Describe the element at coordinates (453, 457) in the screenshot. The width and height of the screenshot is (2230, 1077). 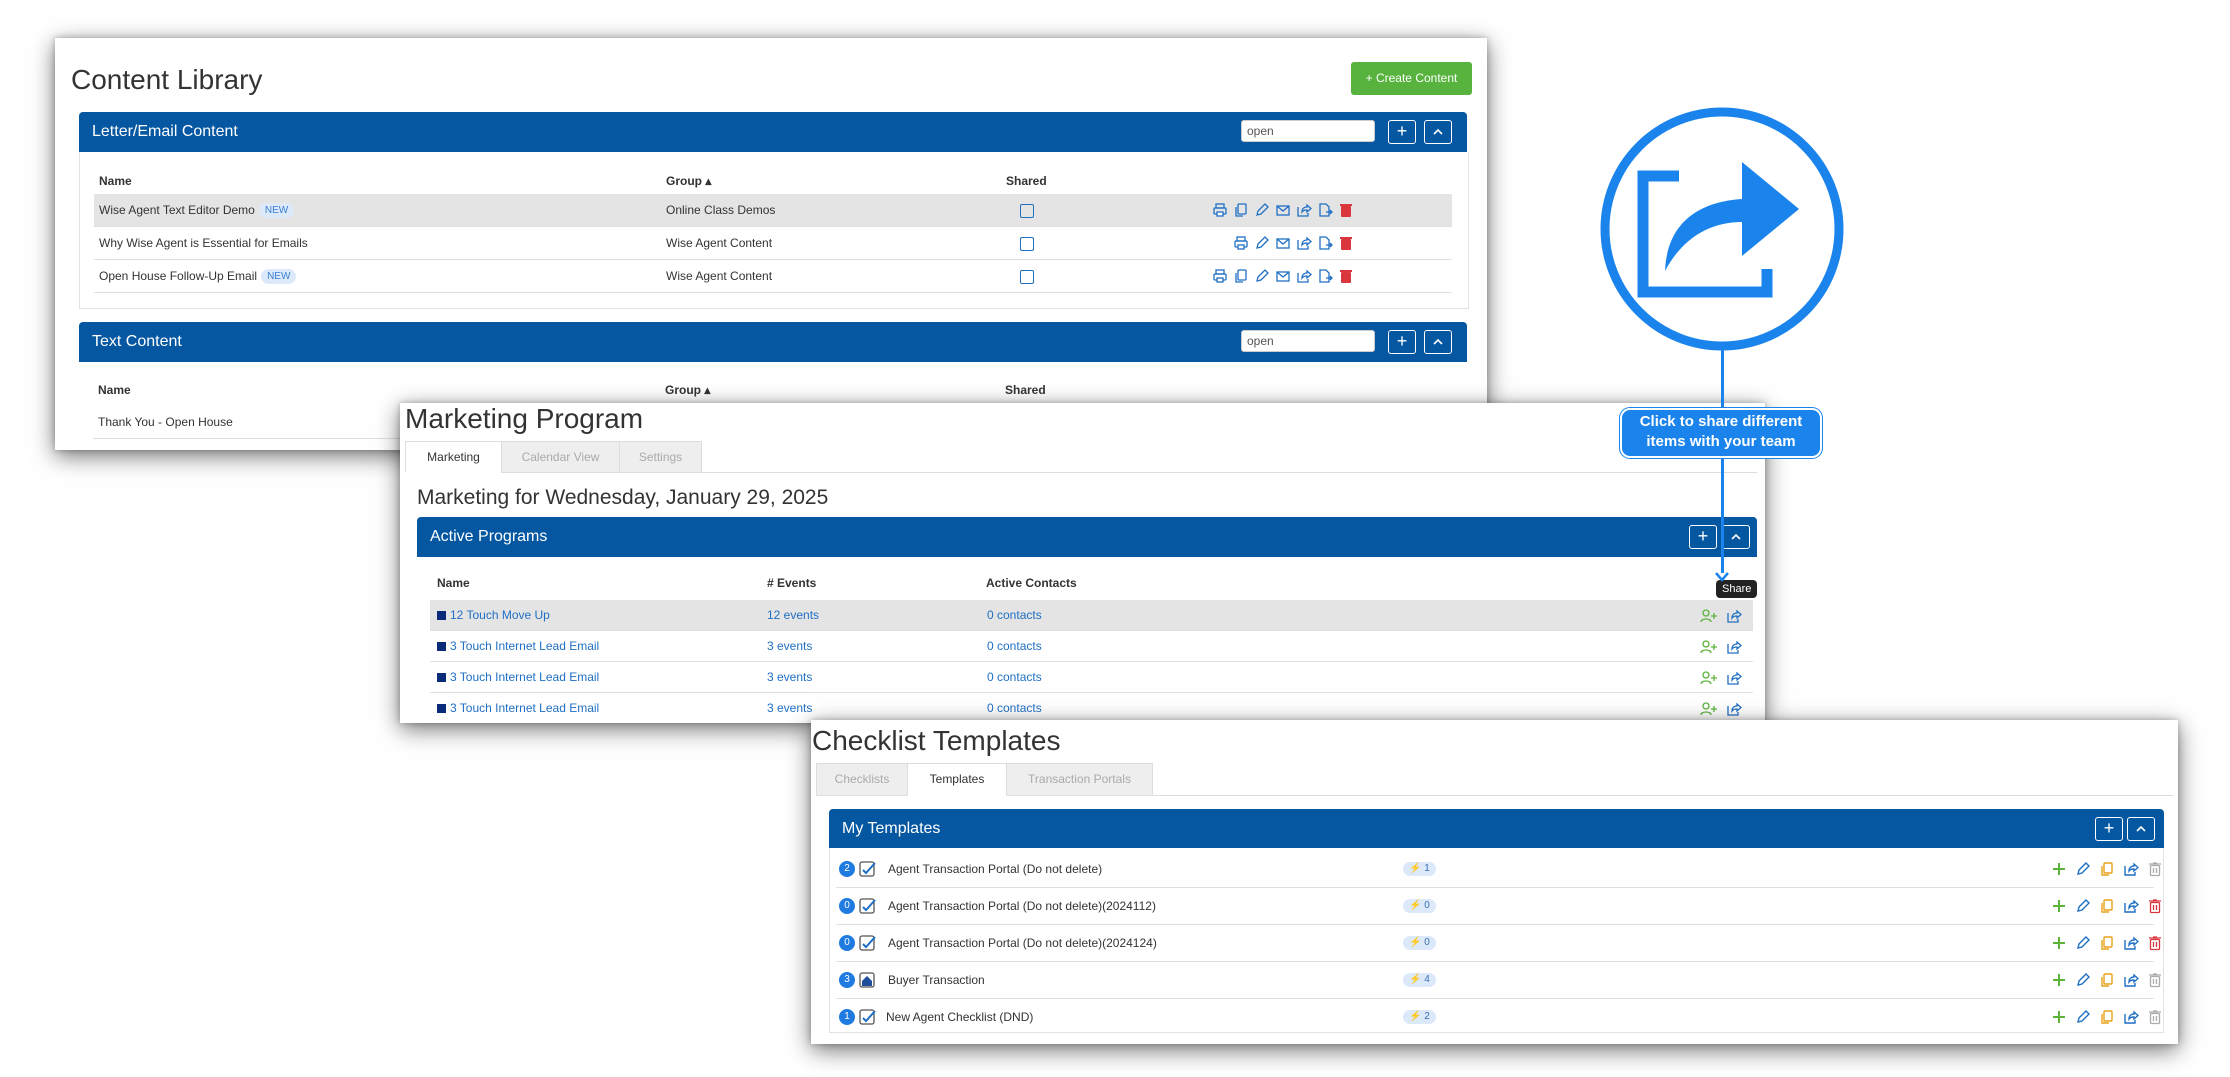
I see `tab-marketing: Marketing` at that location.